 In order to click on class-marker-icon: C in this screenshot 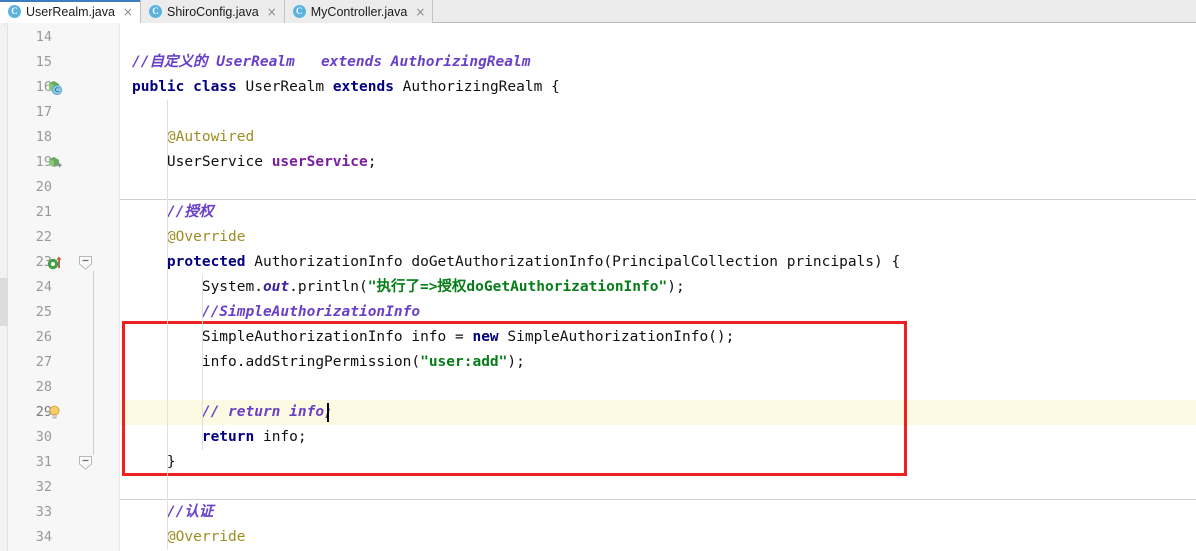, I will do `click(54, 87)`.